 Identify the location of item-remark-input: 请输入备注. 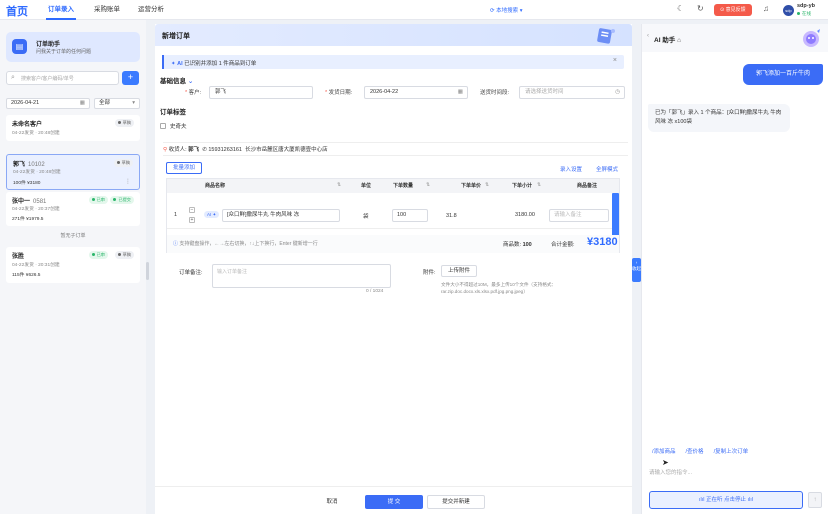
(579, 215).